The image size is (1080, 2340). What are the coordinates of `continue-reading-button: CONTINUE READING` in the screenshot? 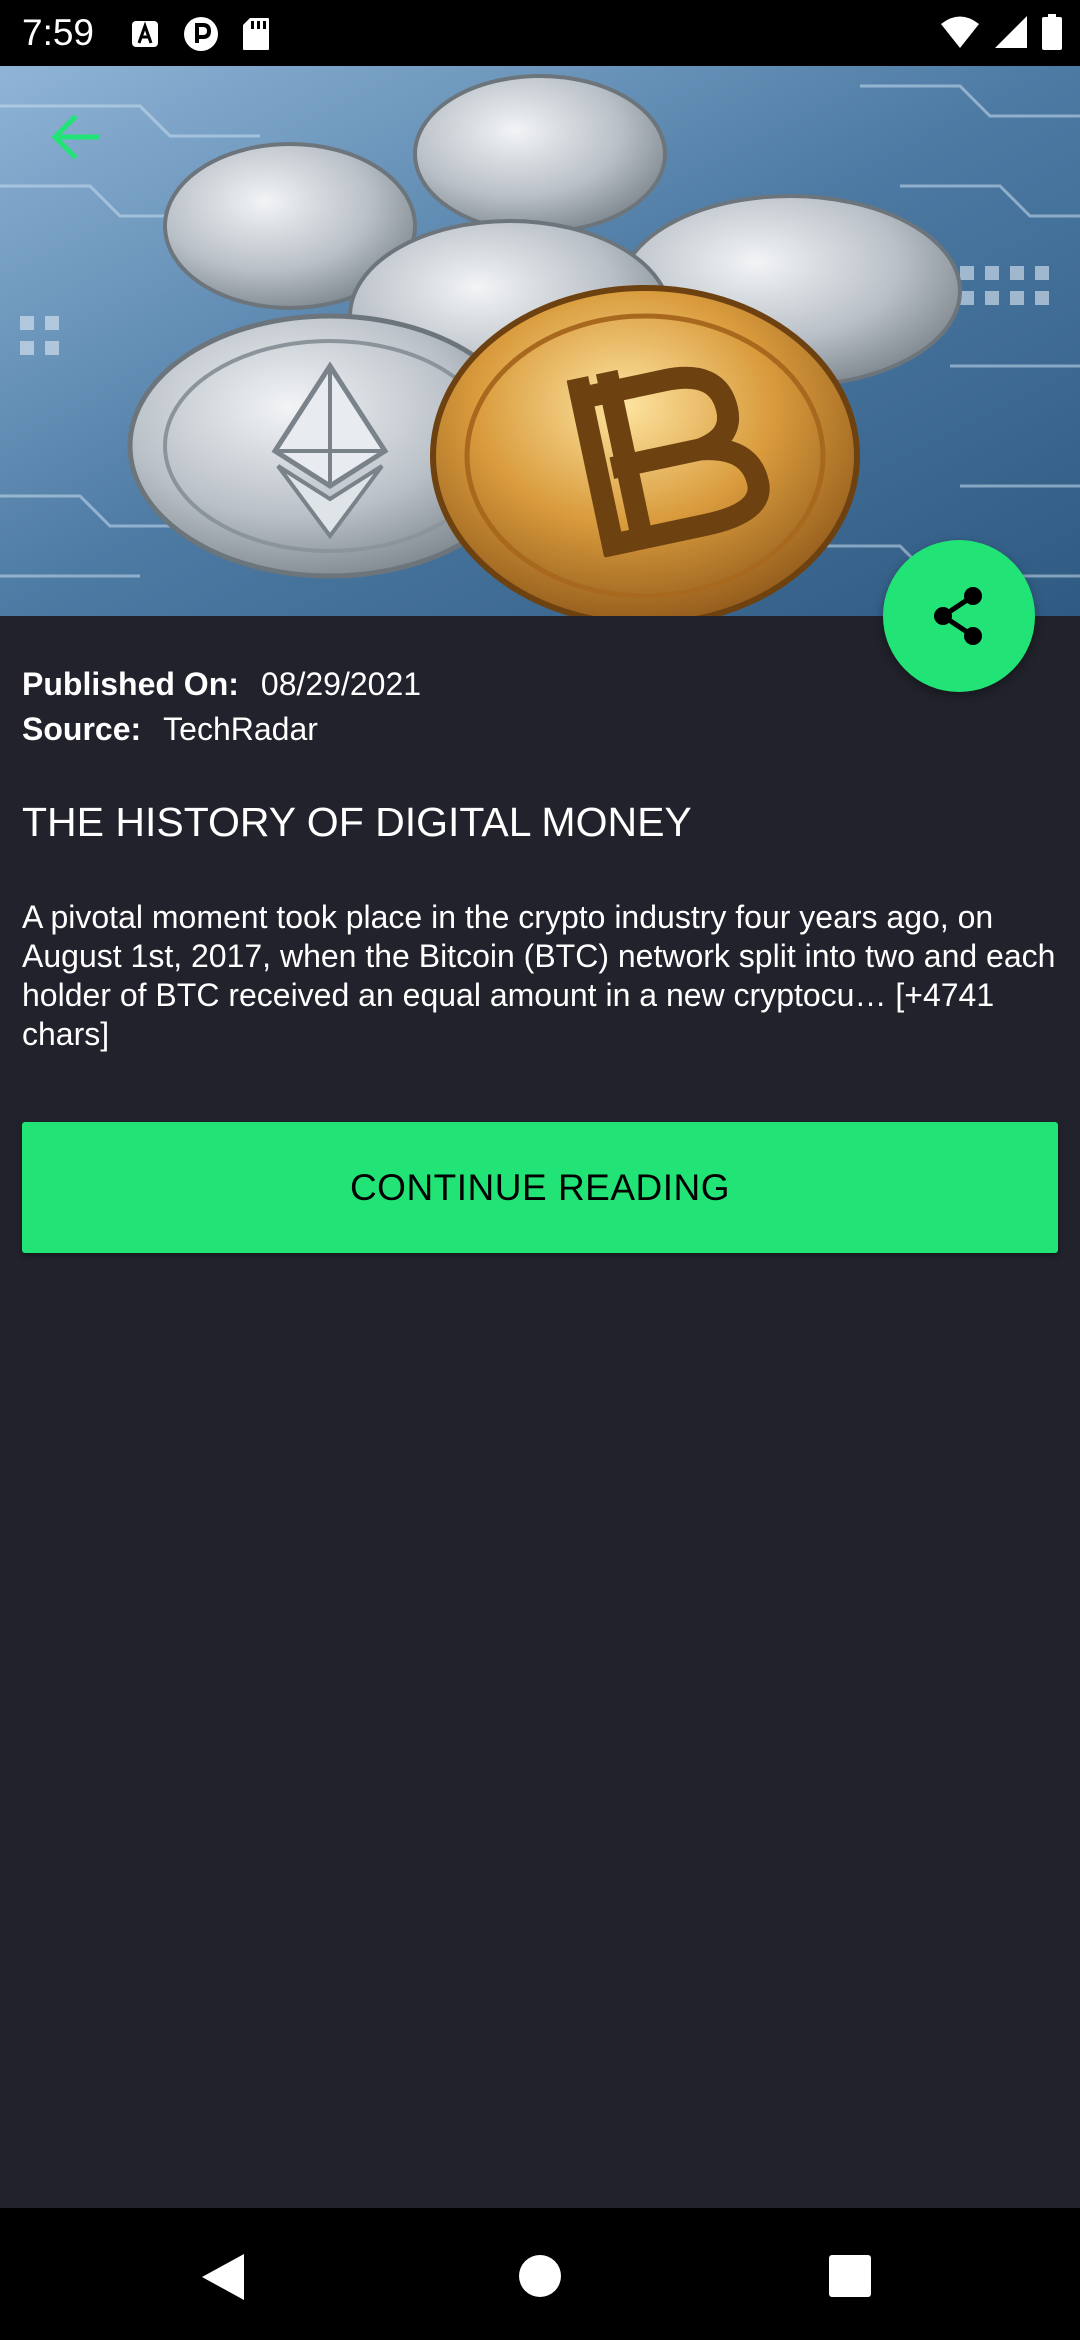 It's located at (540, 1187).